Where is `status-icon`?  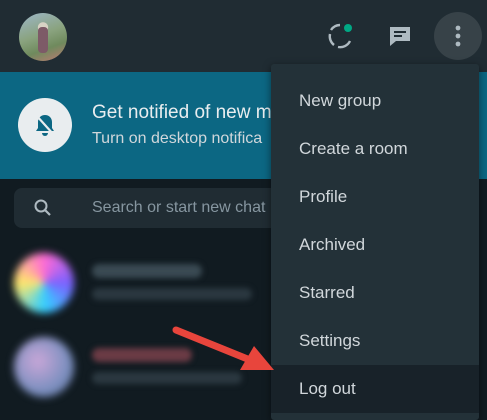 status-icon is located at coordinates (340, 36).